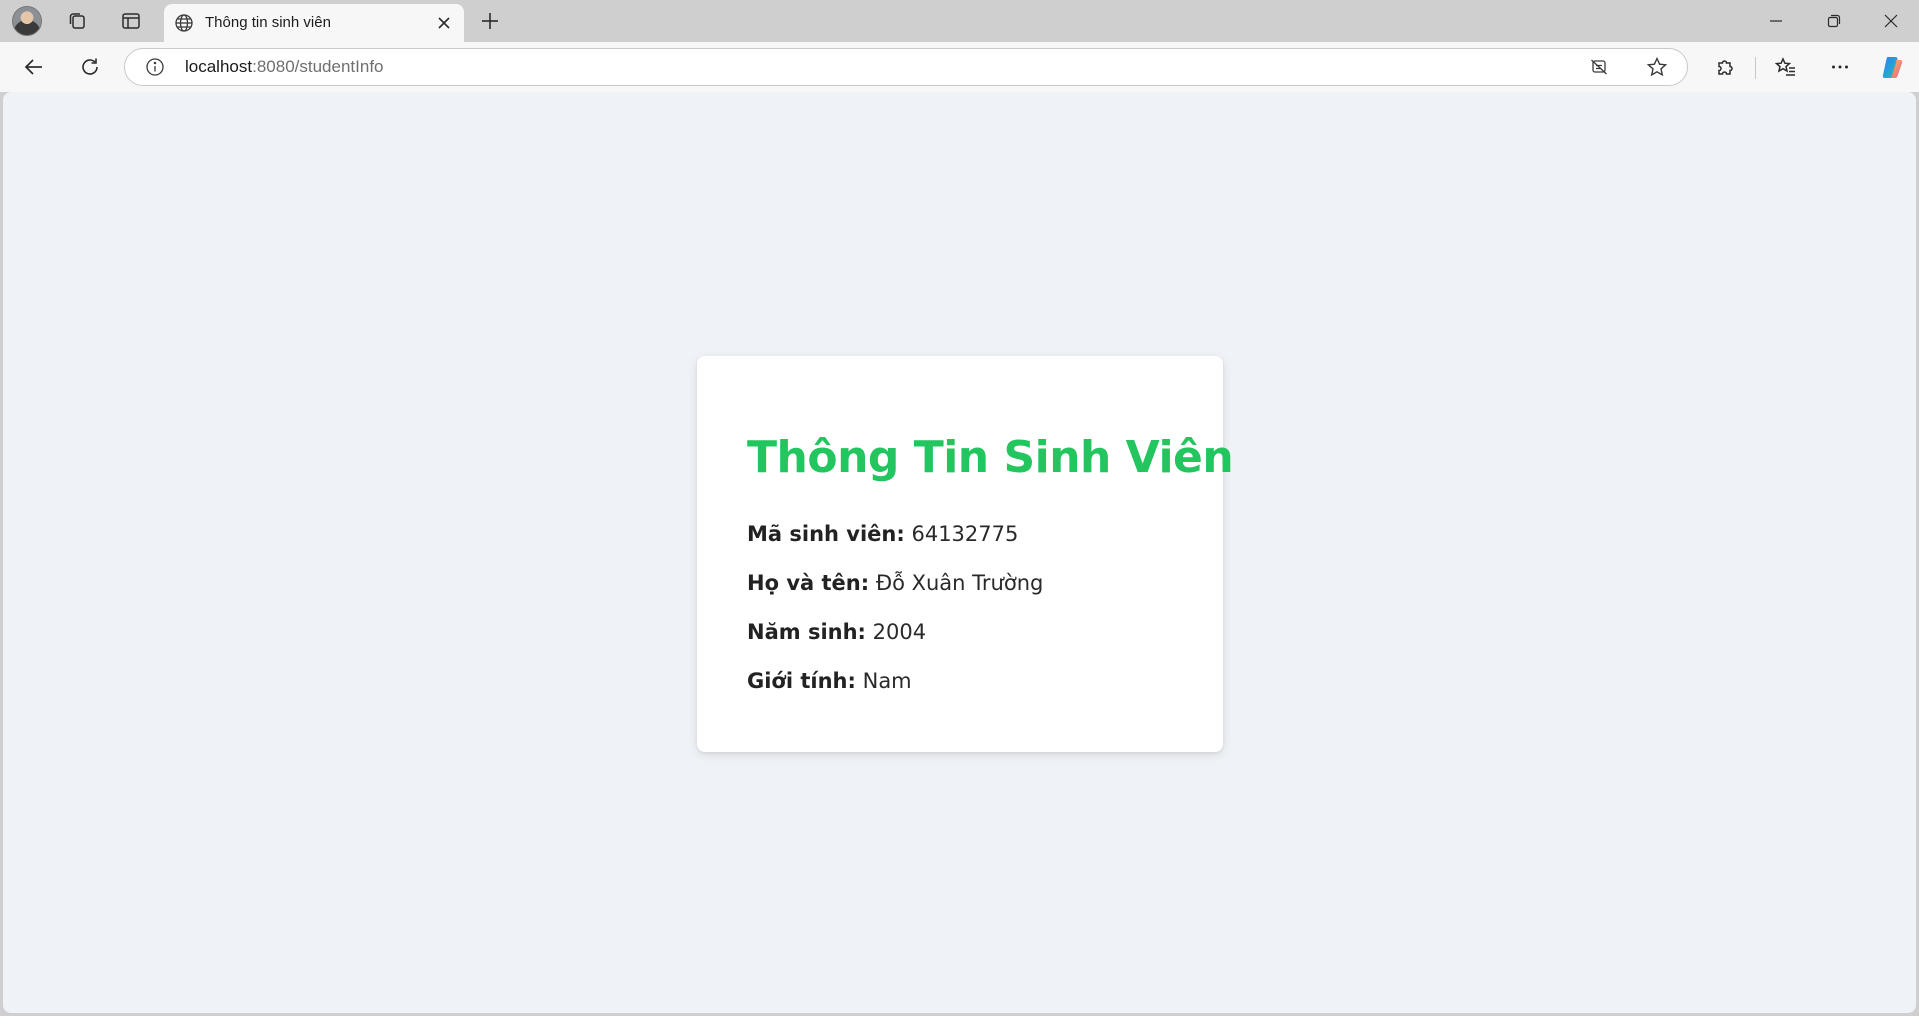 The image size is (1919, 1016). What do you see at coordinates (1657, 67) in the screenshot?
I see `star-icon` at bounding box center [1657, 67].